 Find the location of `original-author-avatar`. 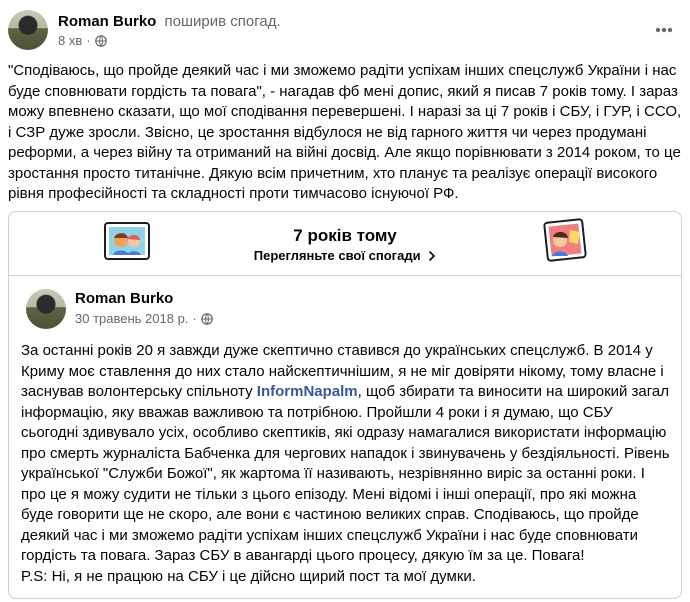

original-author-avatar is located at coordinates (46, 309).